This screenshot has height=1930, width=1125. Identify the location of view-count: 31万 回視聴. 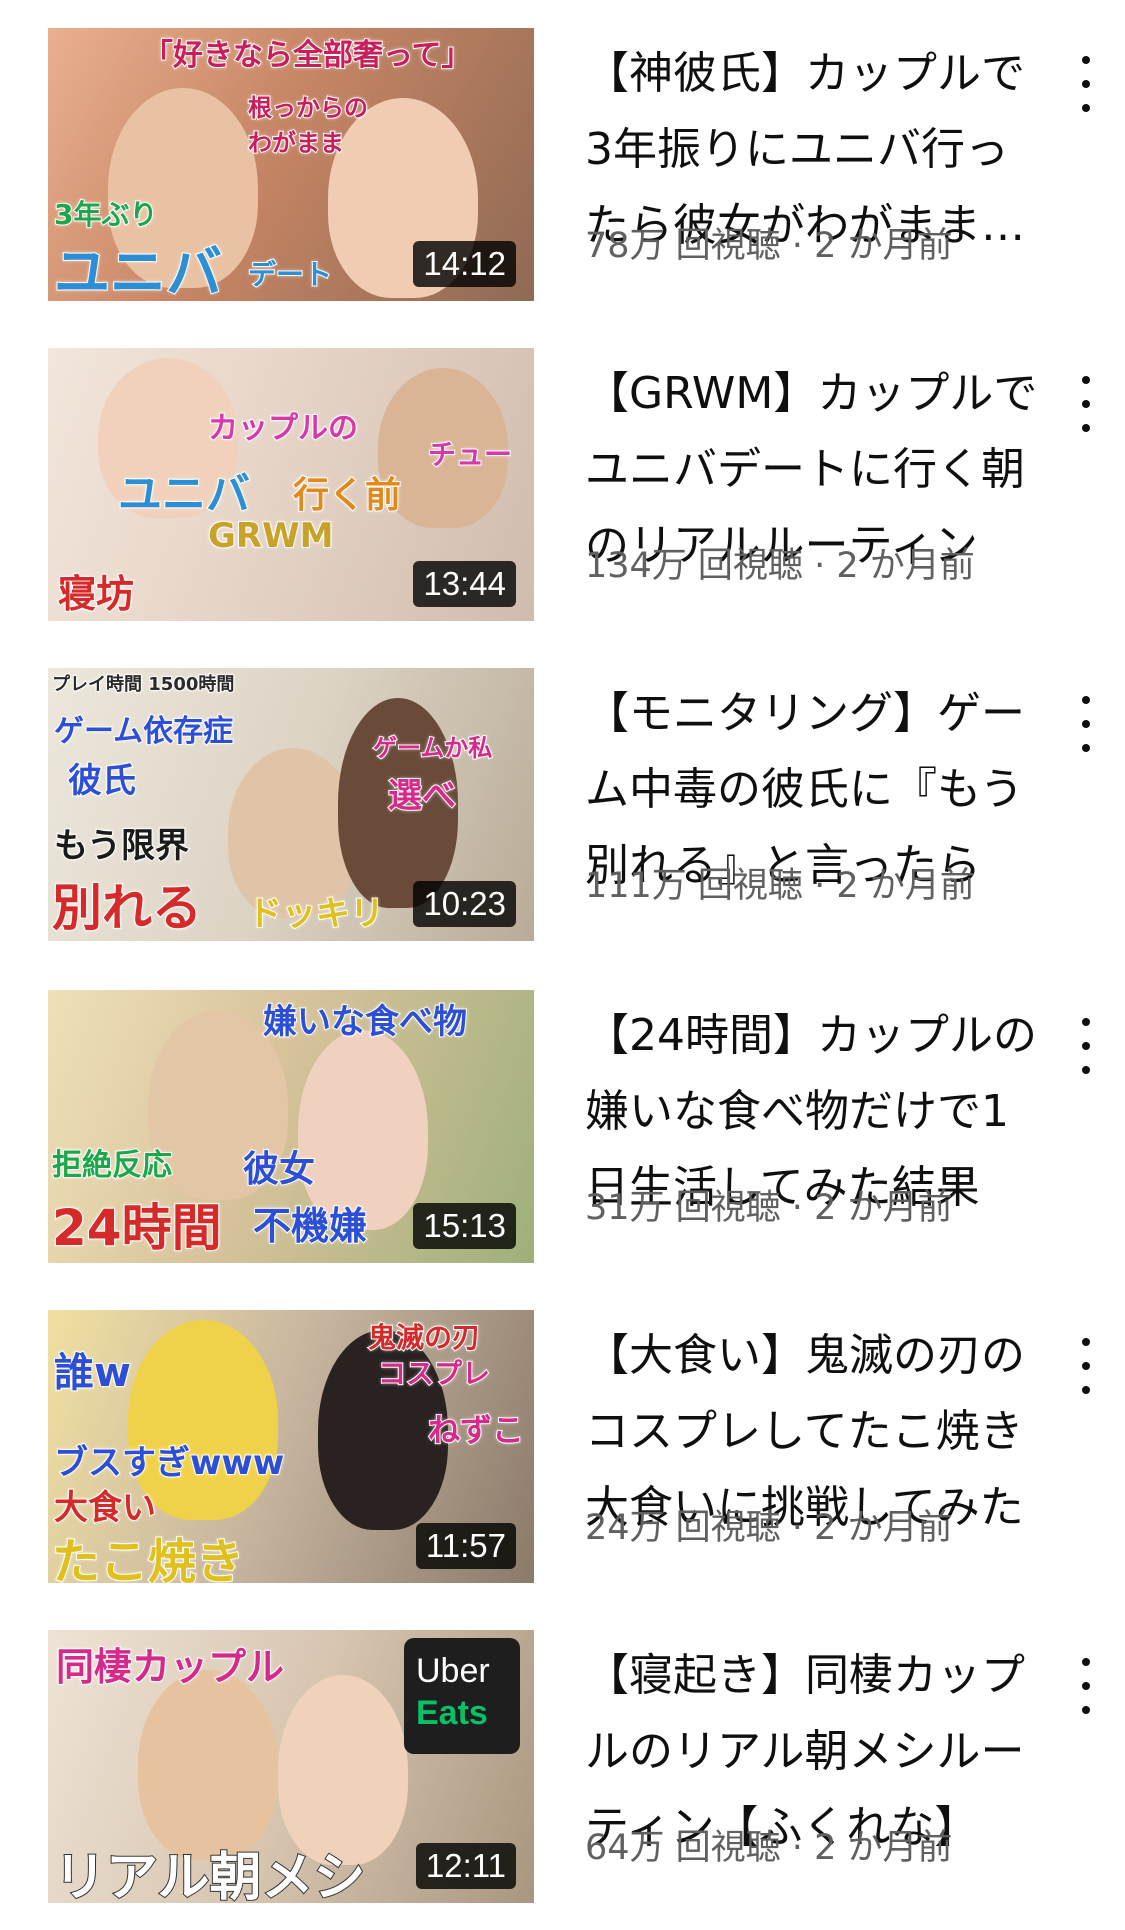
(683, 1208).